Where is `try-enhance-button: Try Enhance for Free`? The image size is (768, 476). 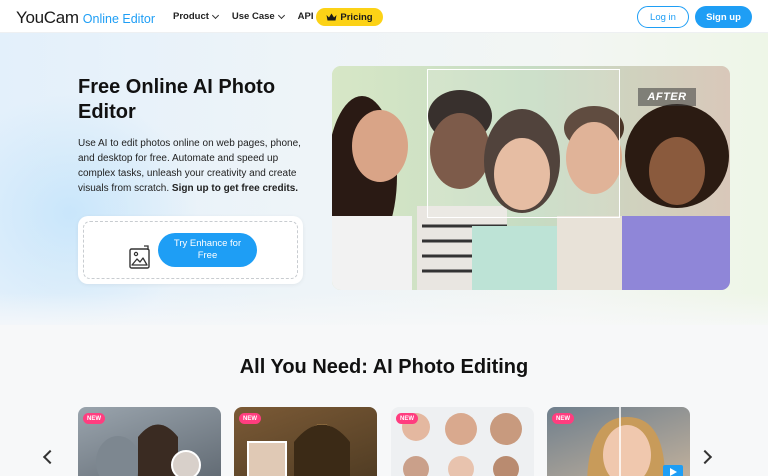 try-enhance-button: Try Enhance for Free is located at coordinates (207, 250).